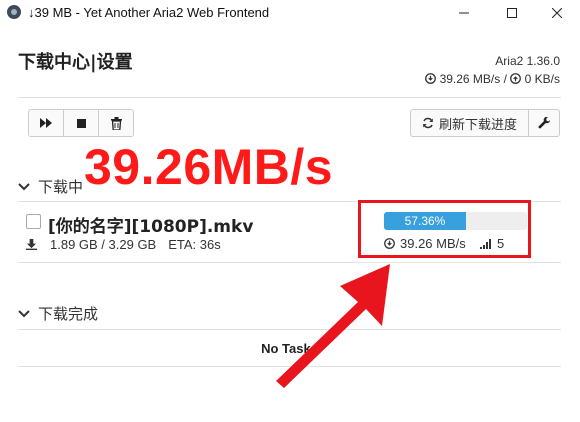 The image size is (580, 422). I want to click on aria2-version: Aria2 1.36.0, so click(527, 61).